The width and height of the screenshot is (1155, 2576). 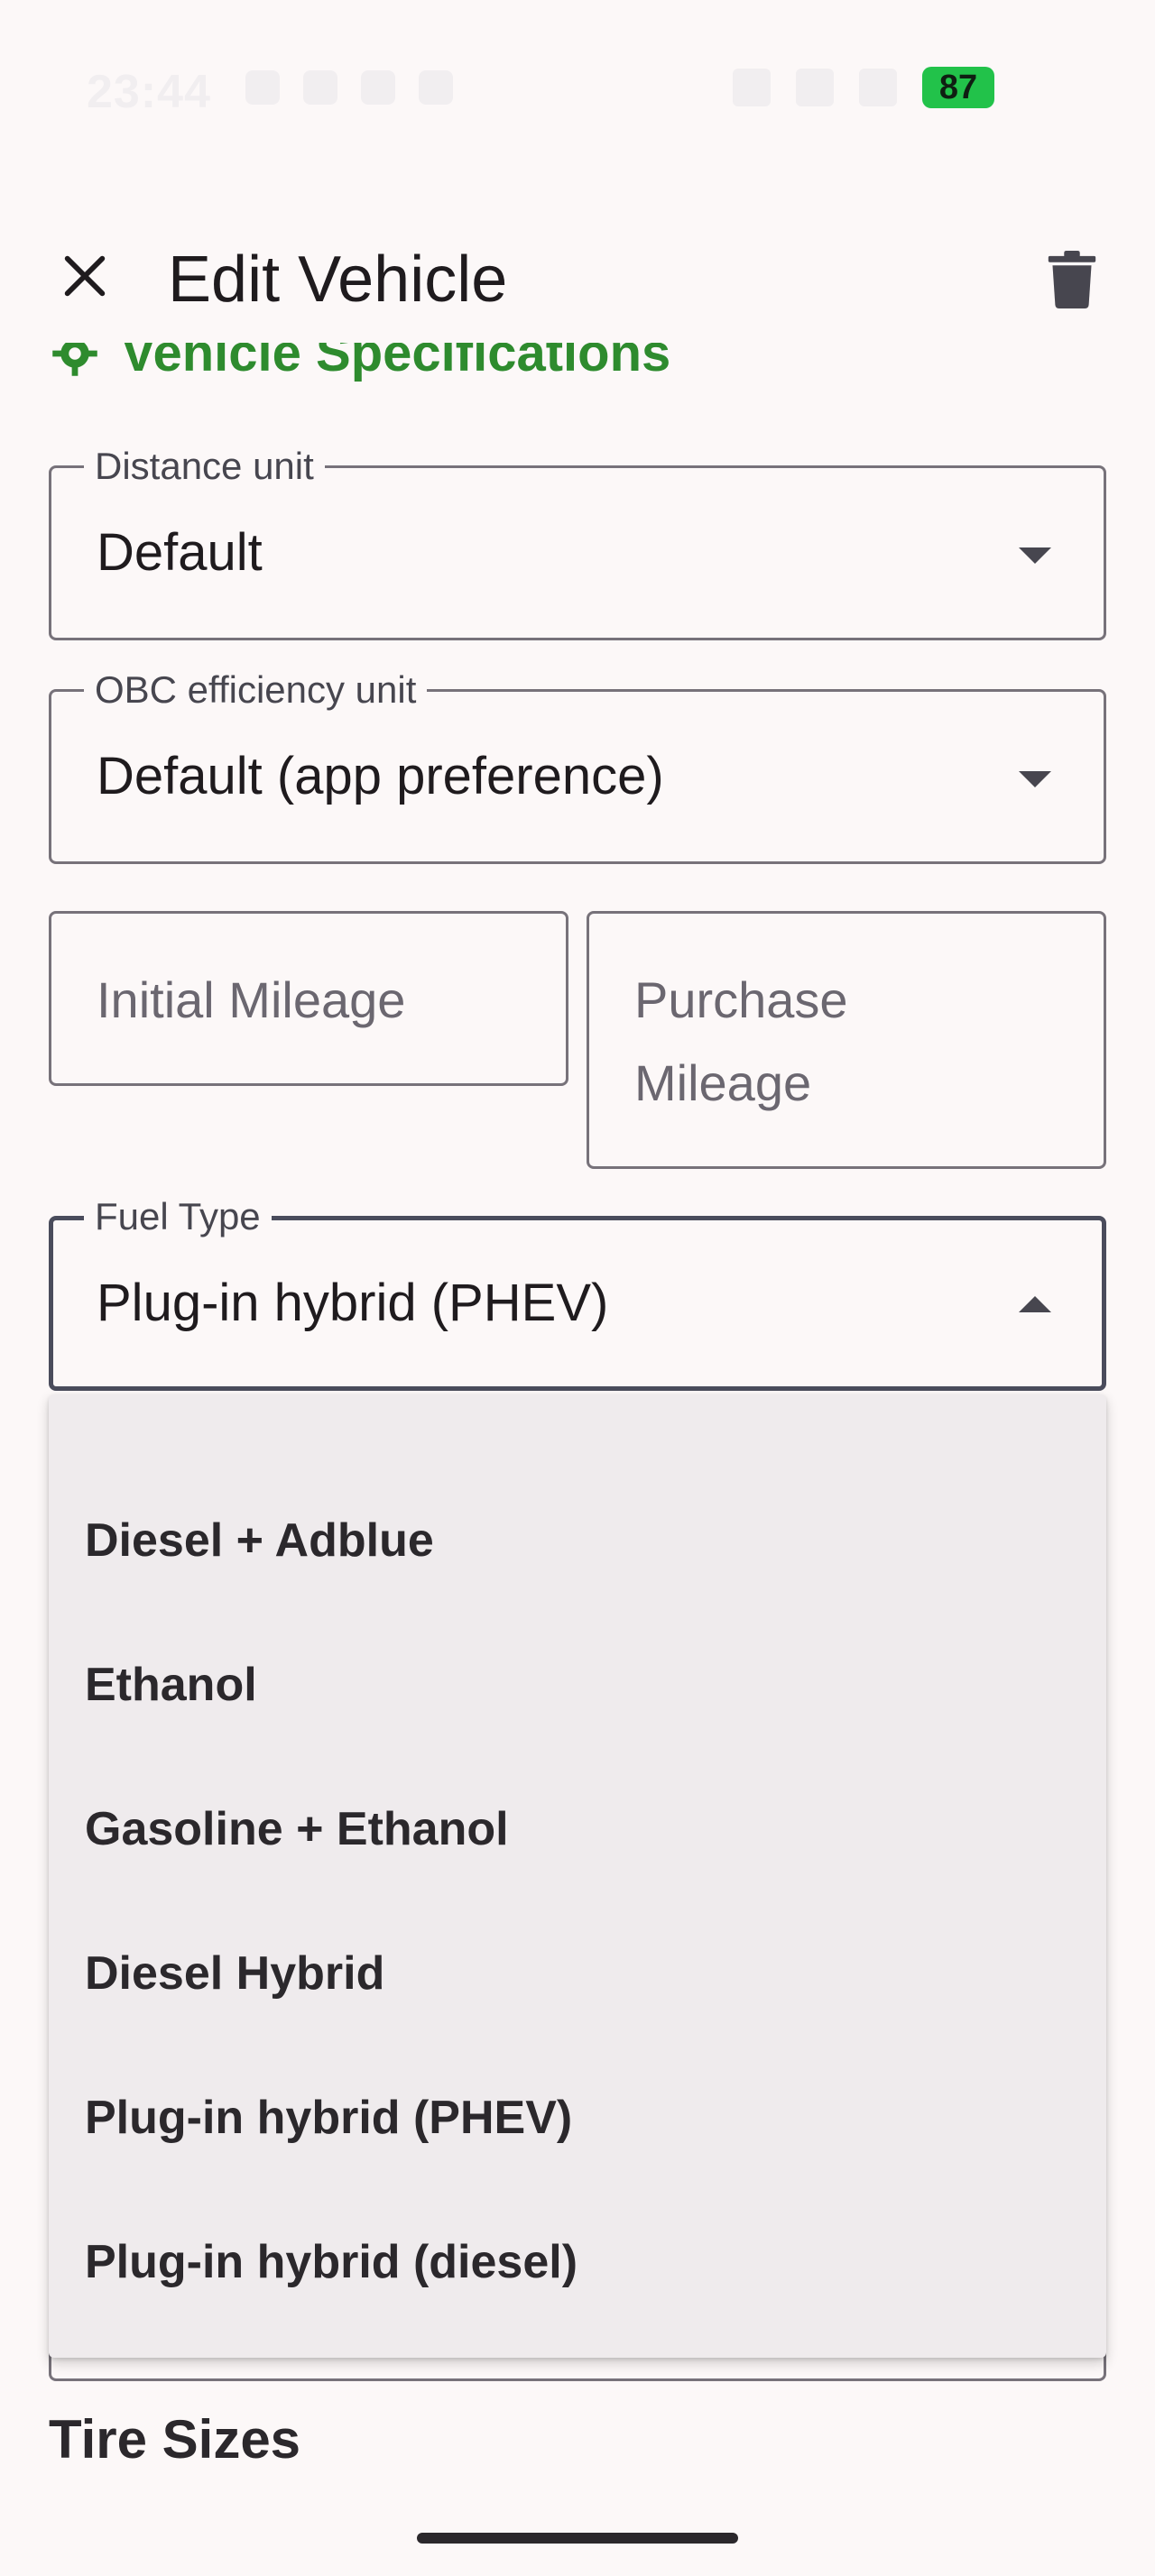 I want to click on distance-unit-label: Distance unit, so click(x=204, y=466).